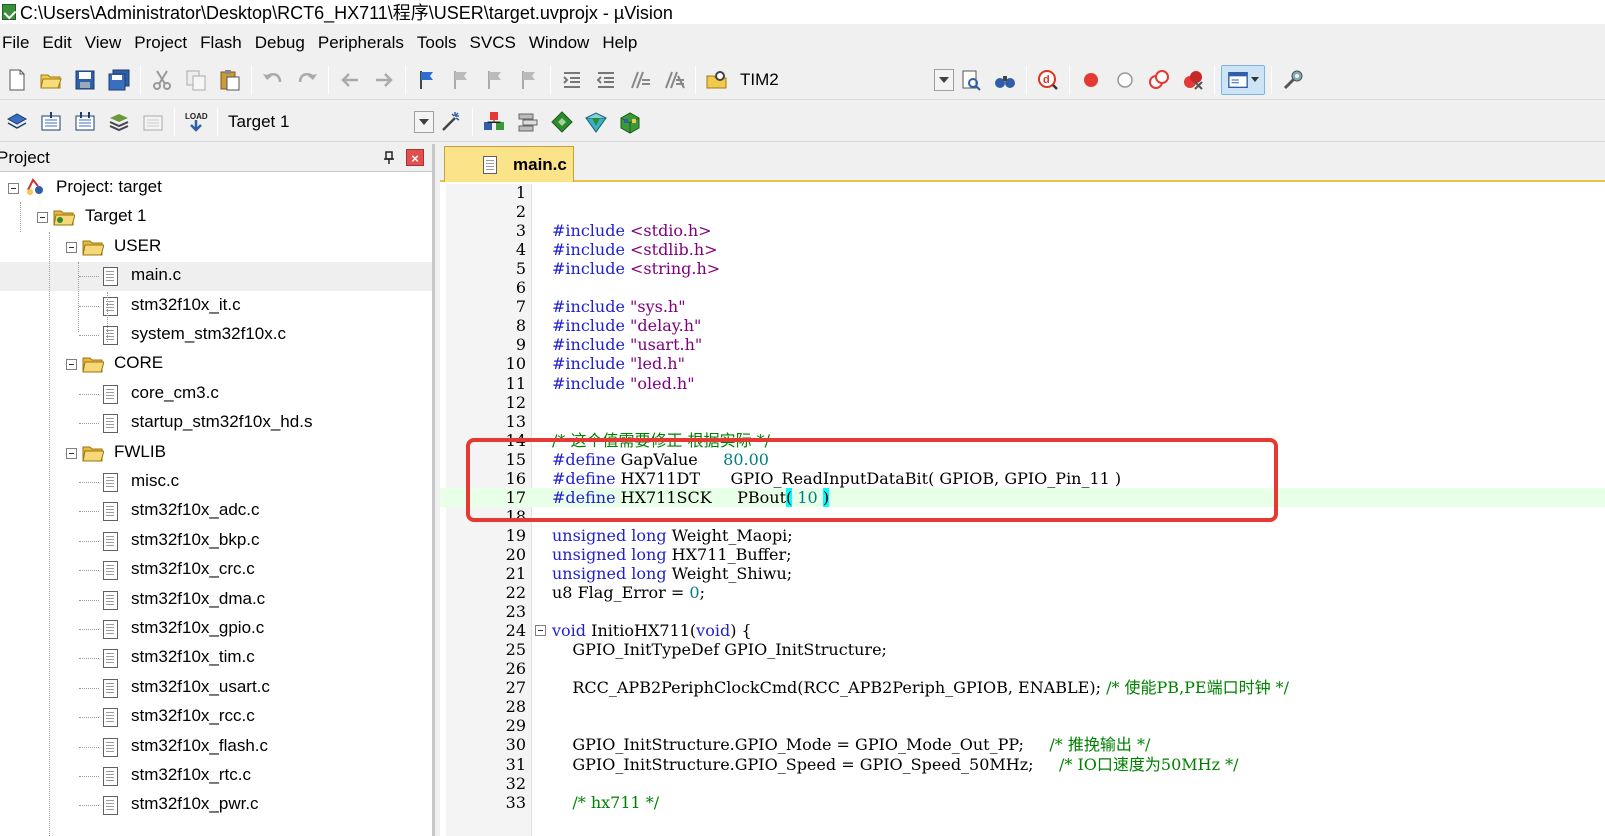 This screenshot has width=1605, height=836. What do you see at coordinates (1022, 268) in the screenshot?
I see `code-line: 5 #include <string.h>` at bounding box center [1022, 268].